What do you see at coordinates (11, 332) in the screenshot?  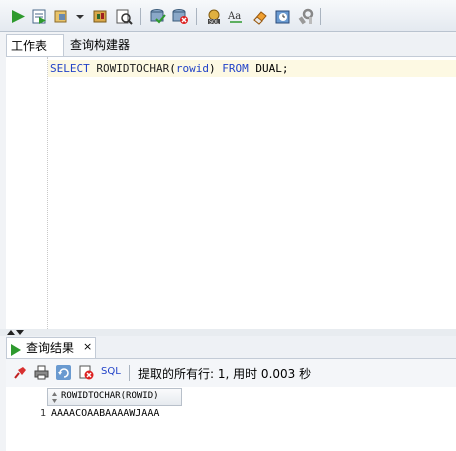 I see `collapse-up-icon` at bounding box center [11, 332].